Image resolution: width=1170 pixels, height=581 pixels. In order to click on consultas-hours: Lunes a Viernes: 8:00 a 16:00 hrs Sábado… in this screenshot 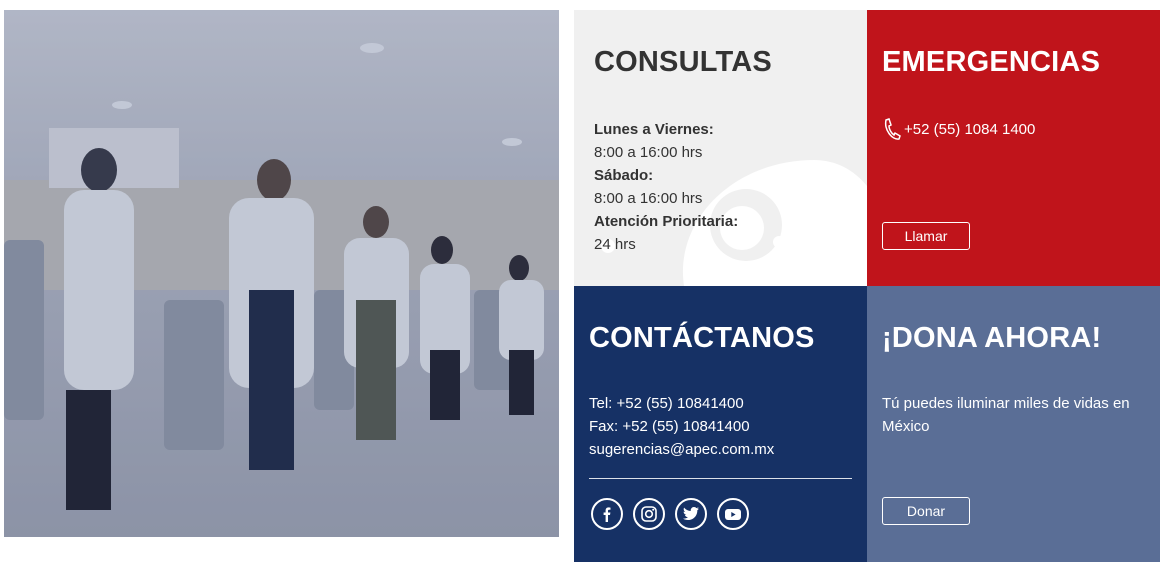, I will do `click(666, 187)`.